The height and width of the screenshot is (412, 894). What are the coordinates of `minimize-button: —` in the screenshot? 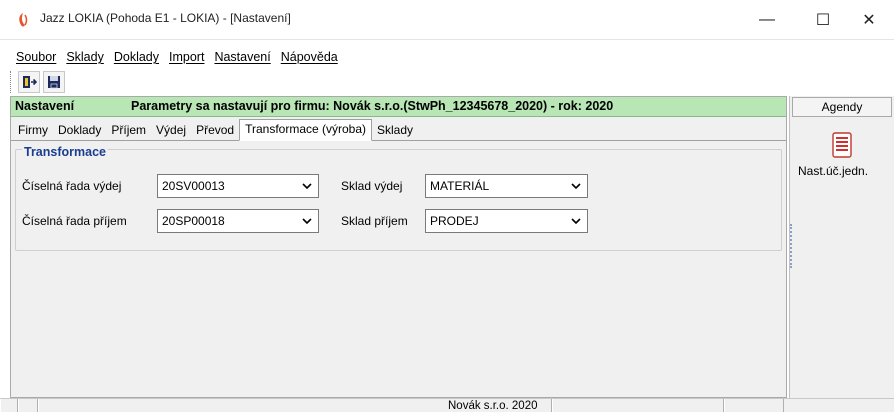 It's located at (767, 20).